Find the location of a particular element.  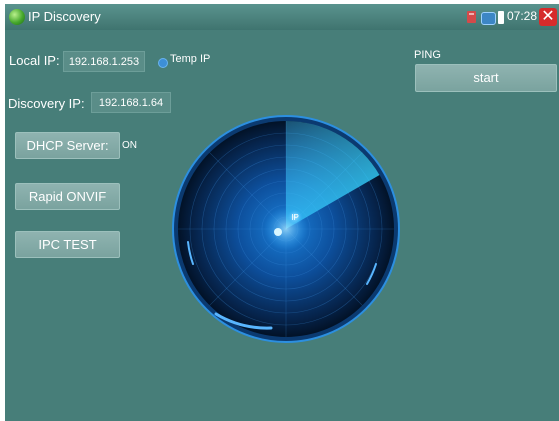

ipc-test-button: IPC TEST is located at coordinates (67, 244).